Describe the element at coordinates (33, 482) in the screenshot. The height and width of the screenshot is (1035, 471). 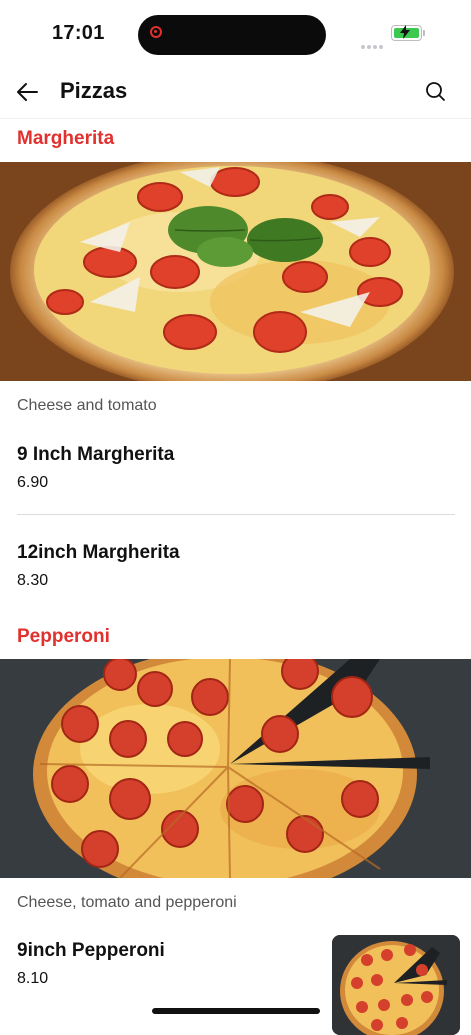
I see `item-price: 6.90` at that location.